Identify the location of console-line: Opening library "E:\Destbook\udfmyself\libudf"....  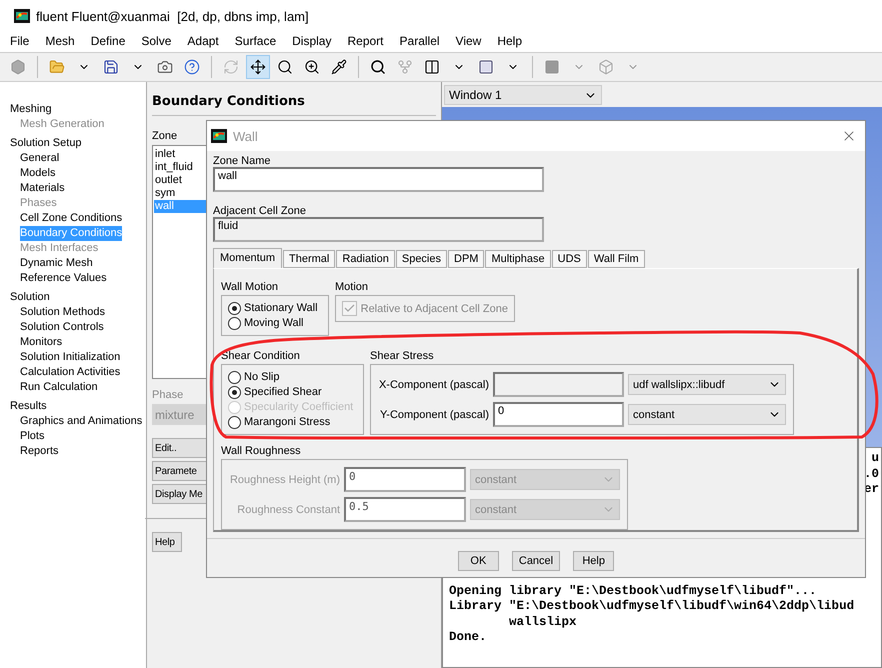
(633, 591).